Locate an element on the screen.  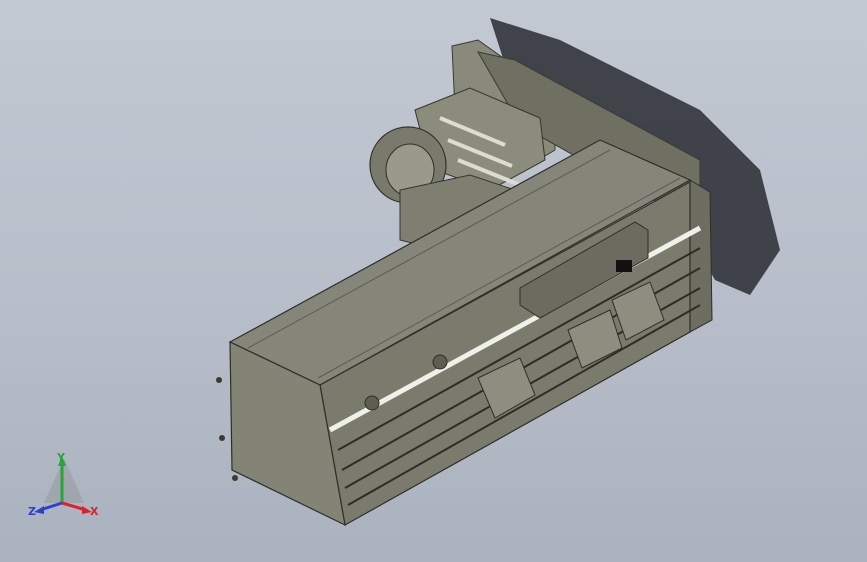
x-axis-label: X is located at coordinates (94, 511).